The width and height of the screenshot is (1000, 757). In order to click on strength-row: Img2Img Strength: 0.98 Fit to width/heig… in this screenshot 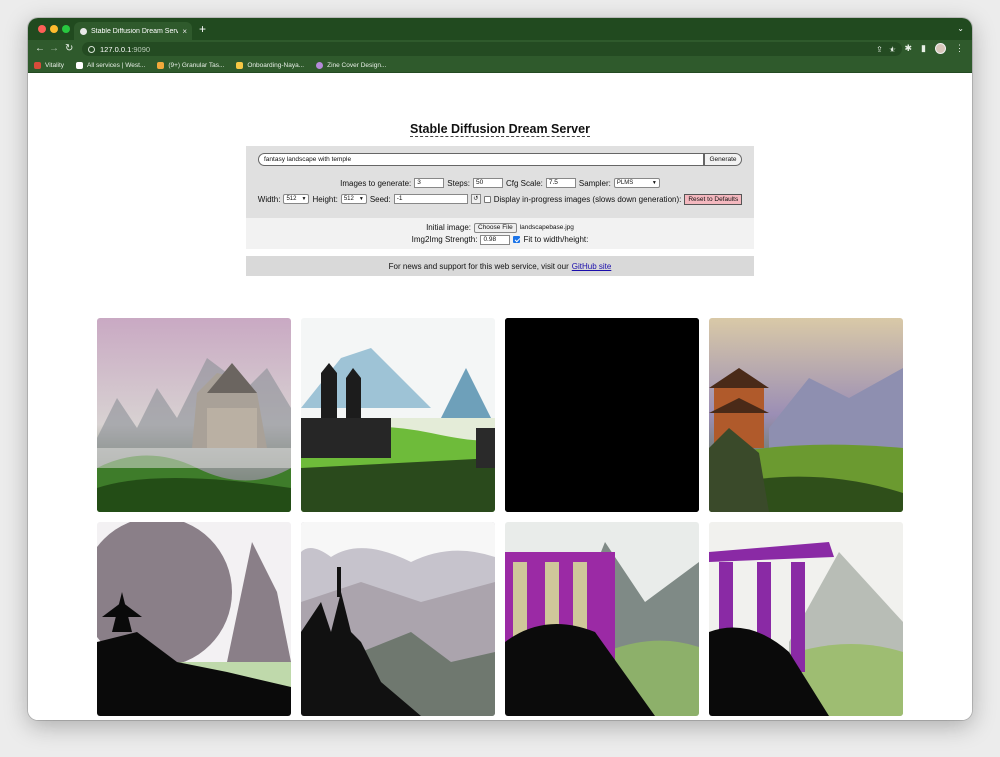, I will do `click(500, 239)`.